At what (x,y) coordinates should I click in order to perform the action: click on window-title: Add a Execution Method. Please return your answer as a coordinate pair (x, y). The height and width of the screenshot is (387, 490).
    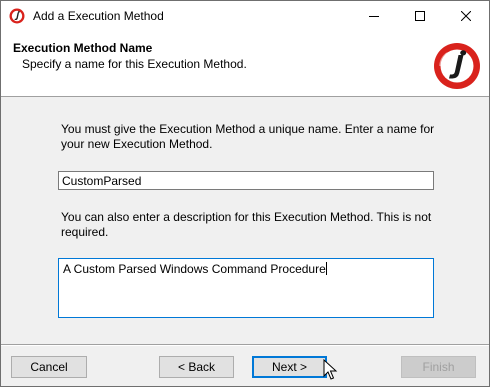
    Looking at the image, I should click on (98, 16).